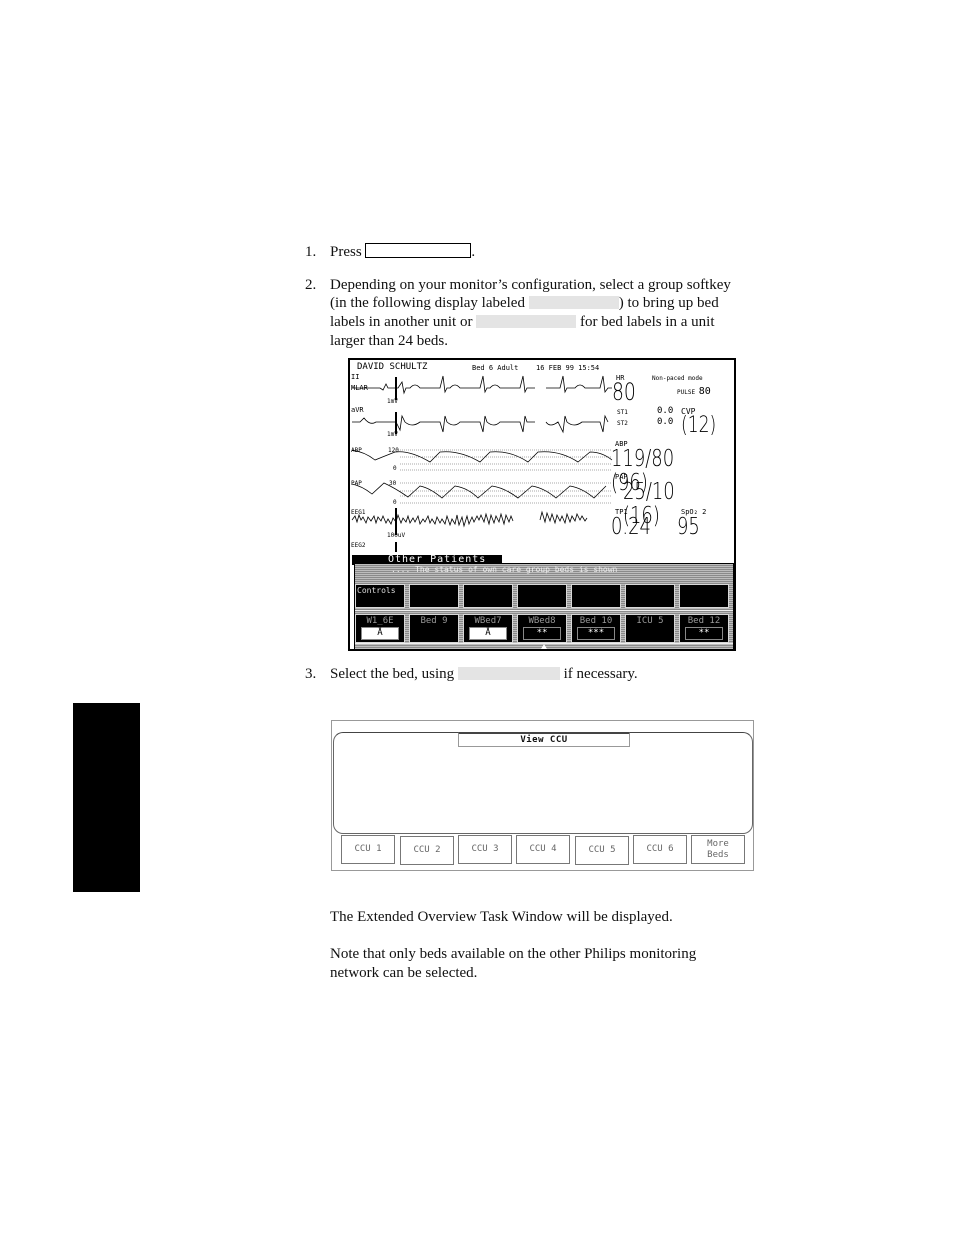 This screenshot has height=1235, width=954. What do you see at coordinates (401, 322) in the screenshot?
I see `step-text: labels in another unit or` at bounding box center [401, 322].